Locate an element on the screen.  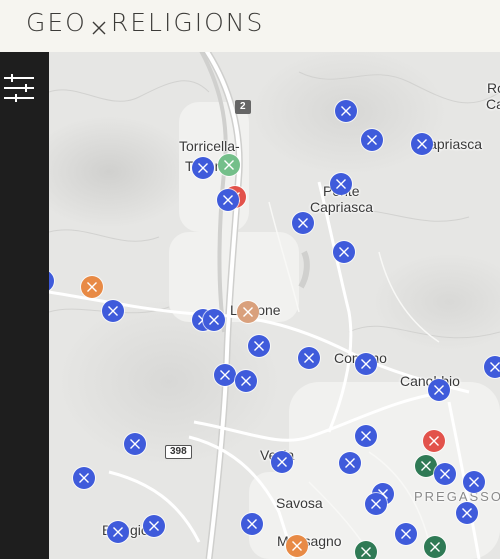
sidebar is located at coordinates (24, 305).